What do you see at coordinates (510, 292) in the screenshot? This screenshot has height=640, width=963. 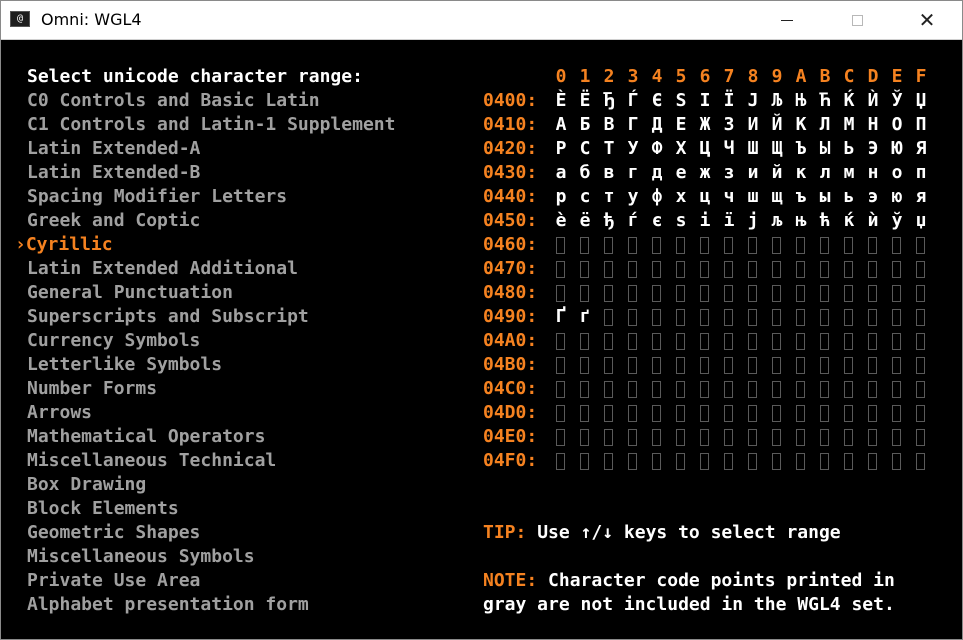 I see `row-label: 0480:` at bounding box center [510, 292].